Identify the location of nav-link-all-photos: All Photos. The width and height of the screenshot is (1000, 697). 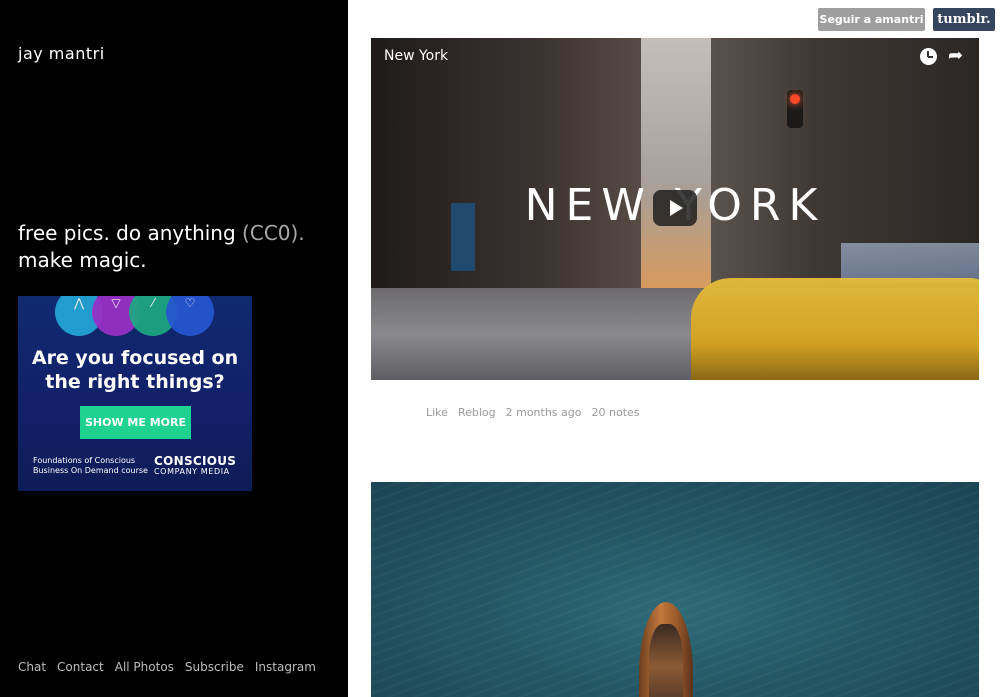
(144, 667).